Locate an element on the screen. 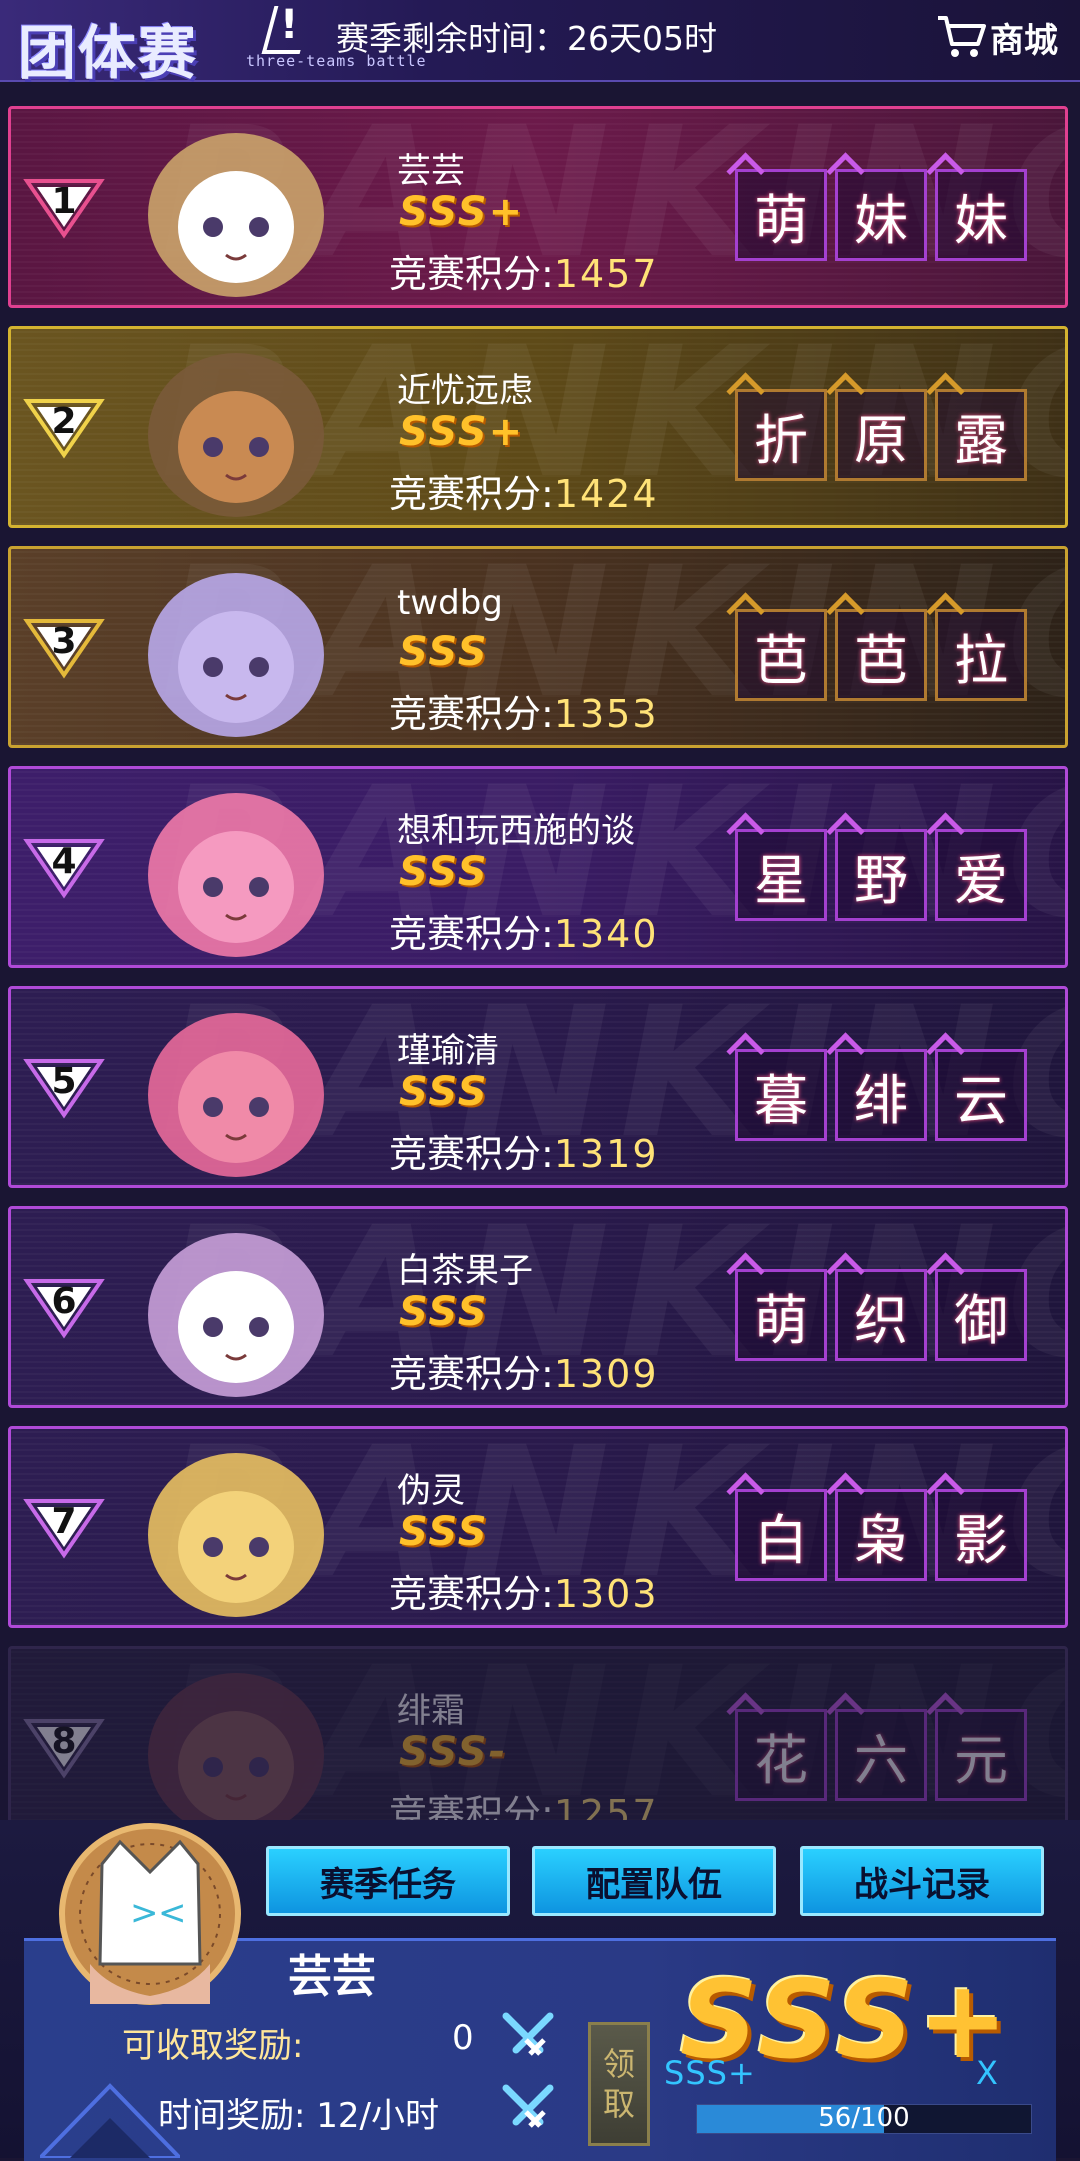 This screenshot has height=2161, width=1080. player-name: 绯霜 is located at coordinates (431, 1711).